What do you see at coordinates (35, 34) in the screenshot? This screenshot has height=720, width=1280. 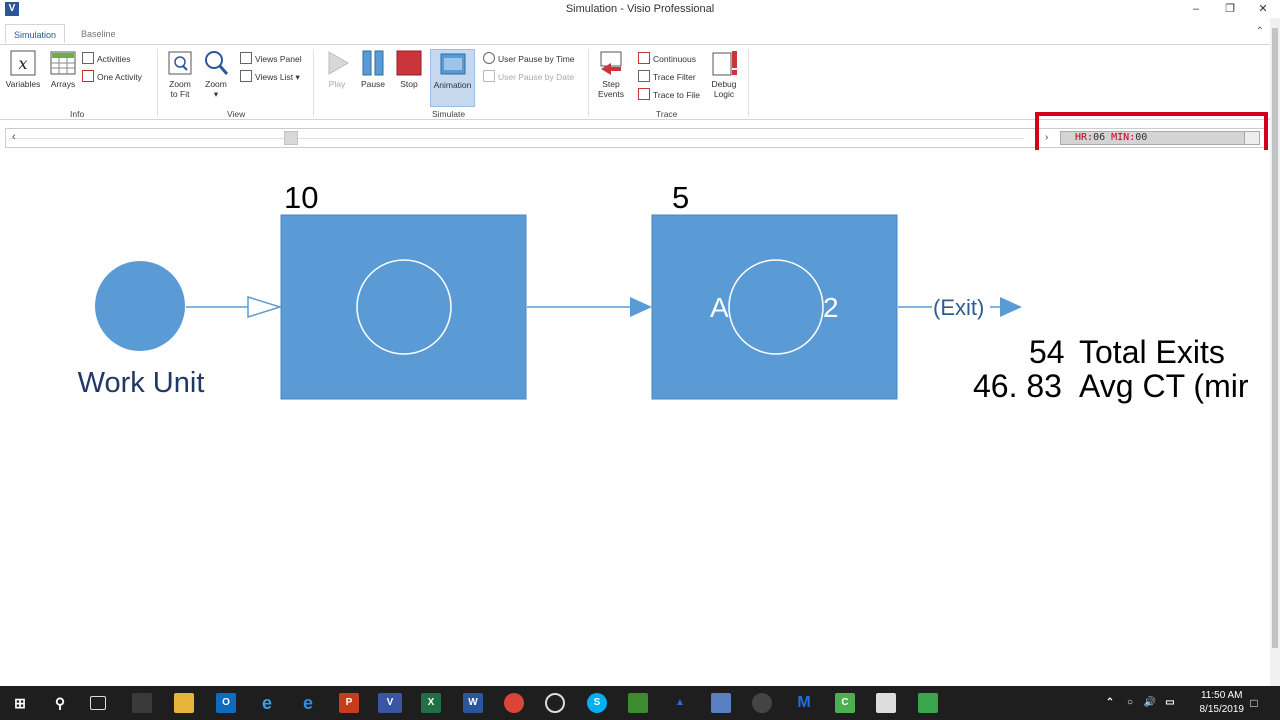 I see `tab-simulation: Simulation` at bounding box center [35, 34].